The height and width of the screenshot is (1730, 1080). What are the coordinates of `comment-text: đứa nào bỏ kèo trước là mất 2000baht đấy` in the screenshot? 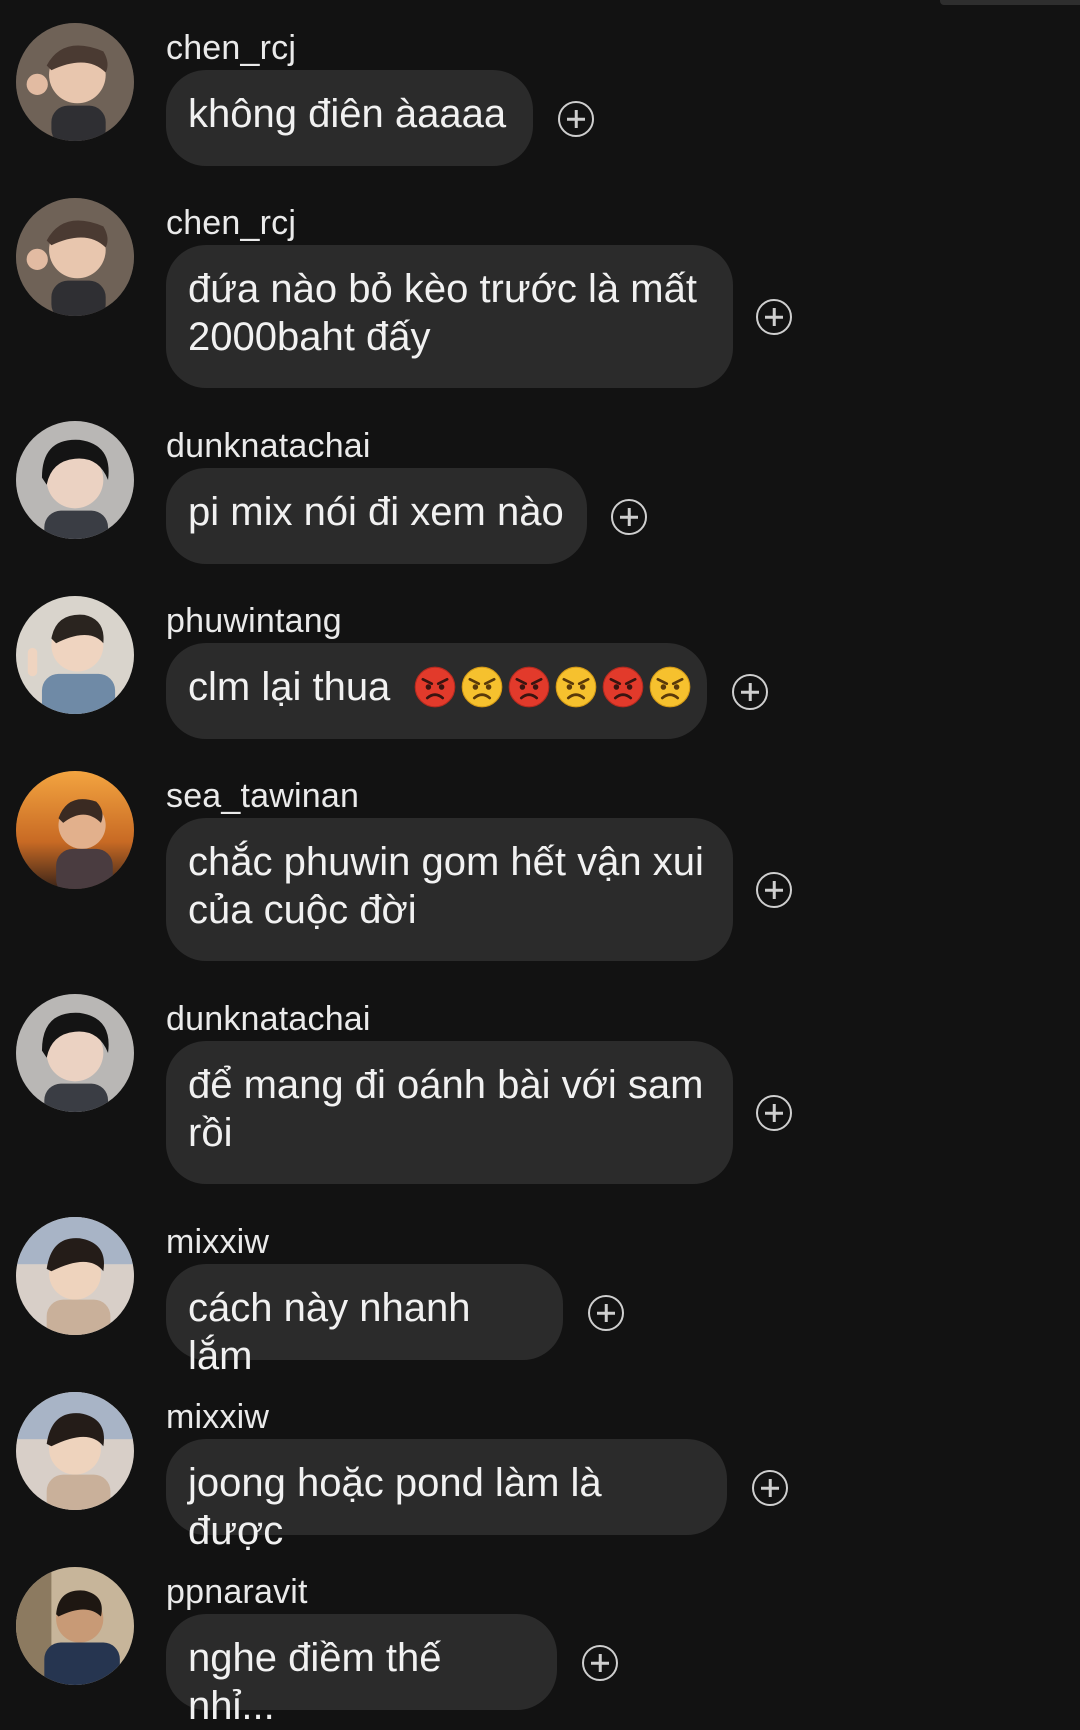 It's located at (442, 313).